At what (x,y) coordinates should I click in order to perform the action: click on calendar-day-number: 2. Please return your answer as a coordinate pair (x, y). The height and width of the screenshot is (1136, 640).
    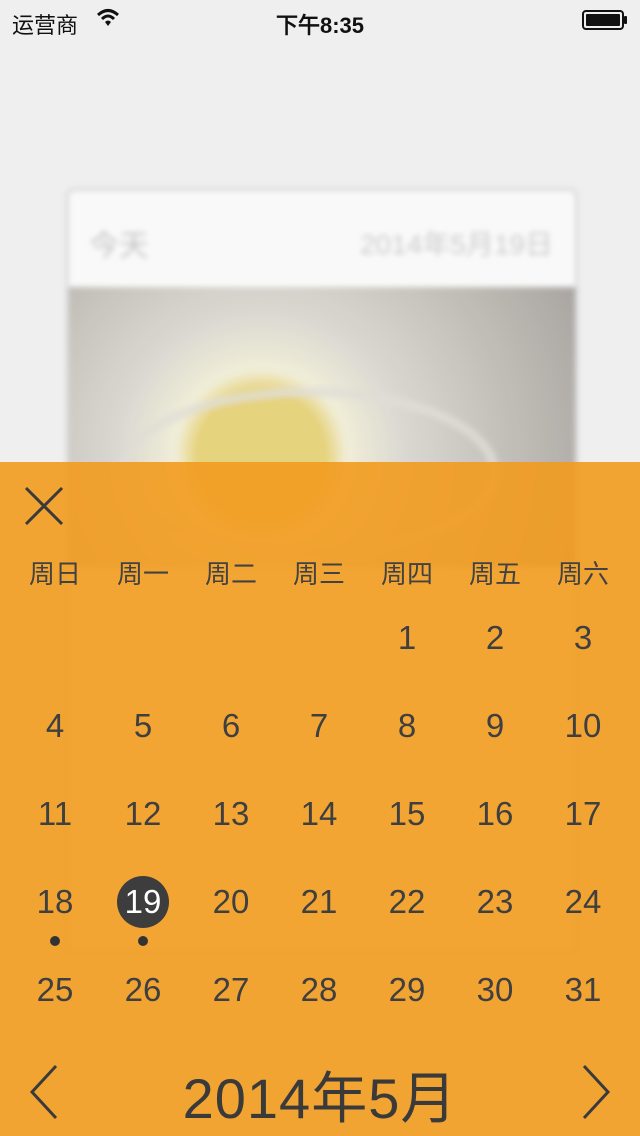
    Looking at the image, I should click on (495, 637).